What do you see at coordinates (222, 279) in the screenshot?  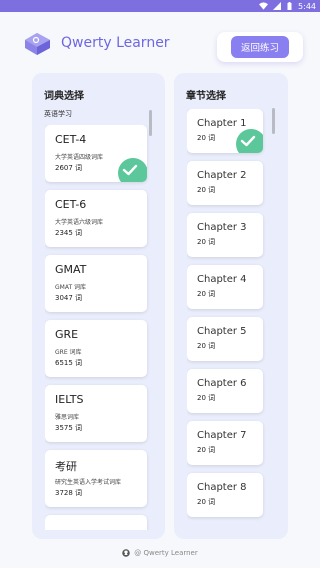 I see `chapter-name: Chapter 4` at bounding box center [222, 279].